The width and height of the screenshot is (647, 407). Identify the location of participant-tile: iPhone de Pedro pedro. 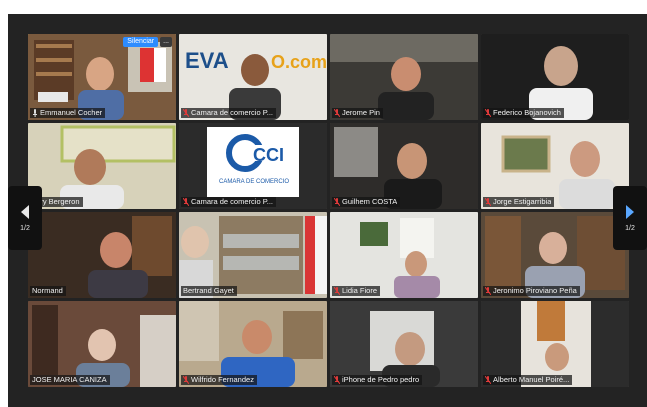
(404, 344).